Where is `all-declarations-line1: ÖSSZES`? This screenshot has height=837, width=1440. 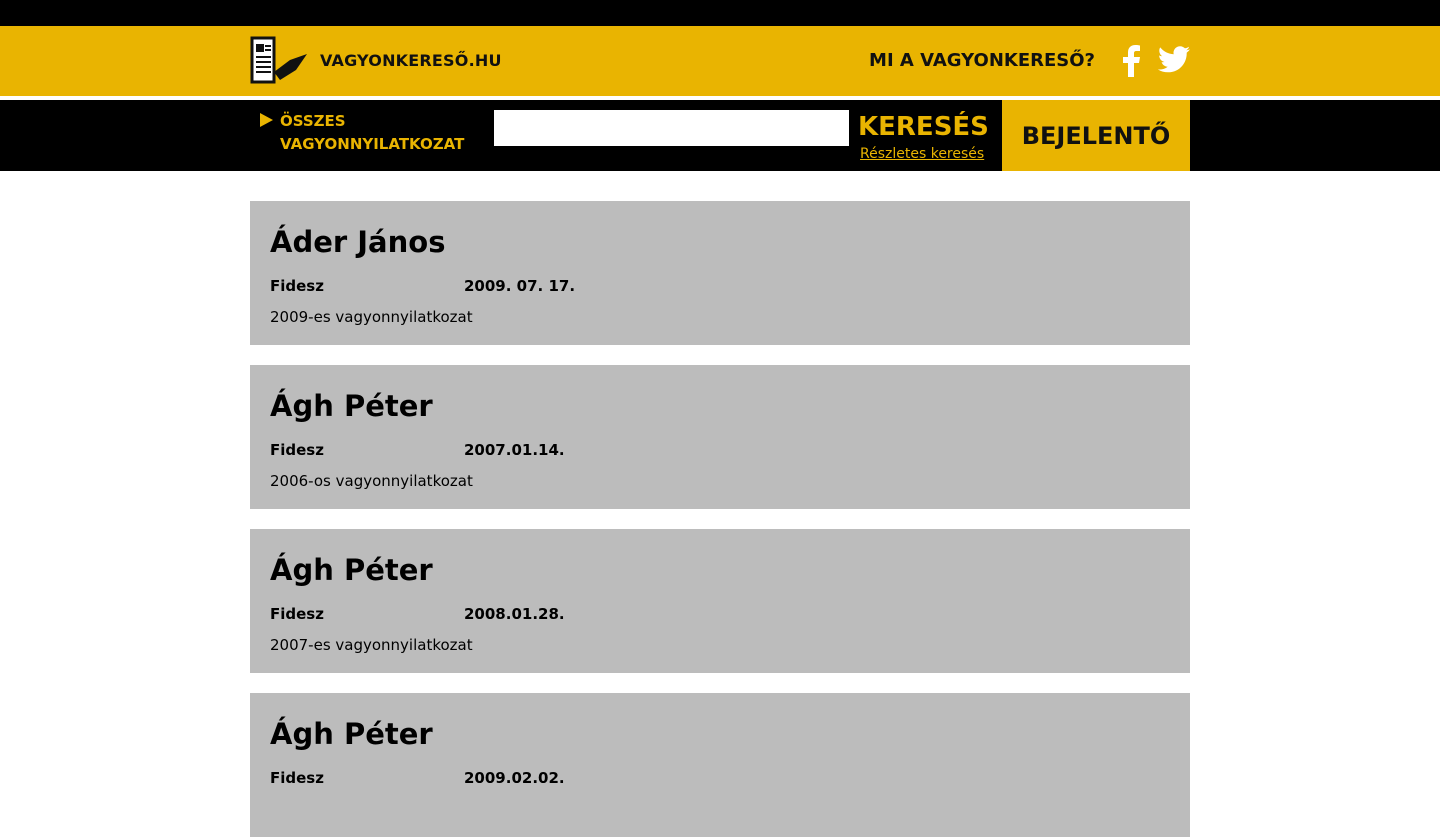
all-declarations-line1: ÖSSZES is located at coordinates (313, 121).